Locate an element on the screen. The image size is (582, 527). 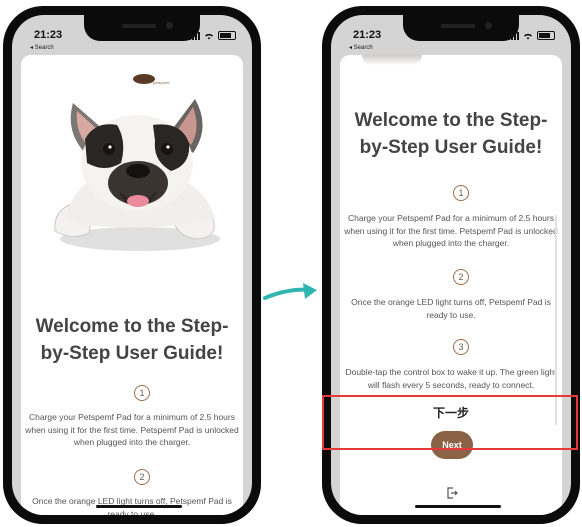
exit-icon is located at coordinates (452, 493).